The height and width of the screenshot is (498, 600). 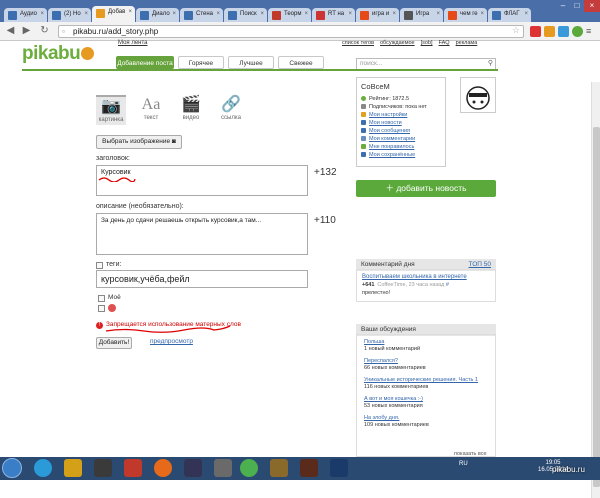 I want to click on browser-tab: Стена ×, so click(x=201, y=15).